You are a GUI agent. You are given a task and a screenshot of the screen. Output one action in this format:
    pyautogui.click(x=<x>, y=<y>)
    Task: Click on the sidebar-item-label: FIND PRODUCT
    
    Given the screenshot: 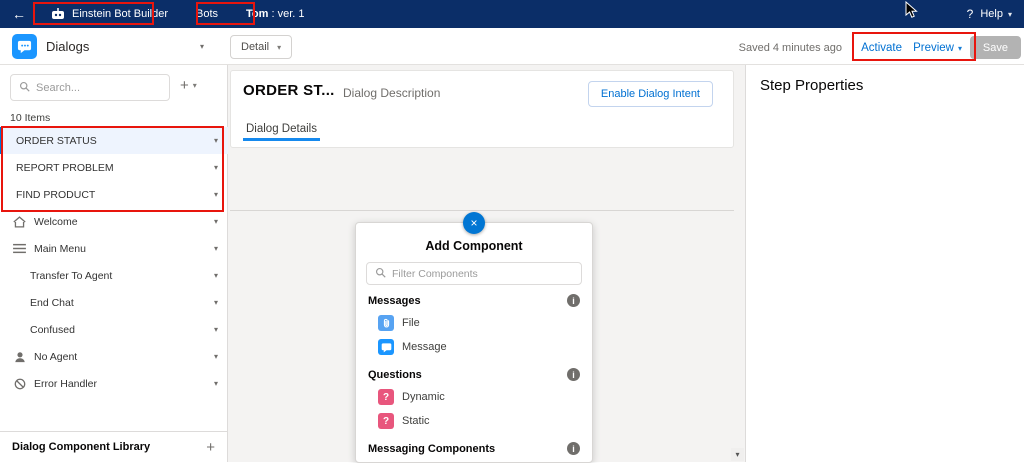 What is the action you would take?
    pyautogui.click(x=56, y=194)
    